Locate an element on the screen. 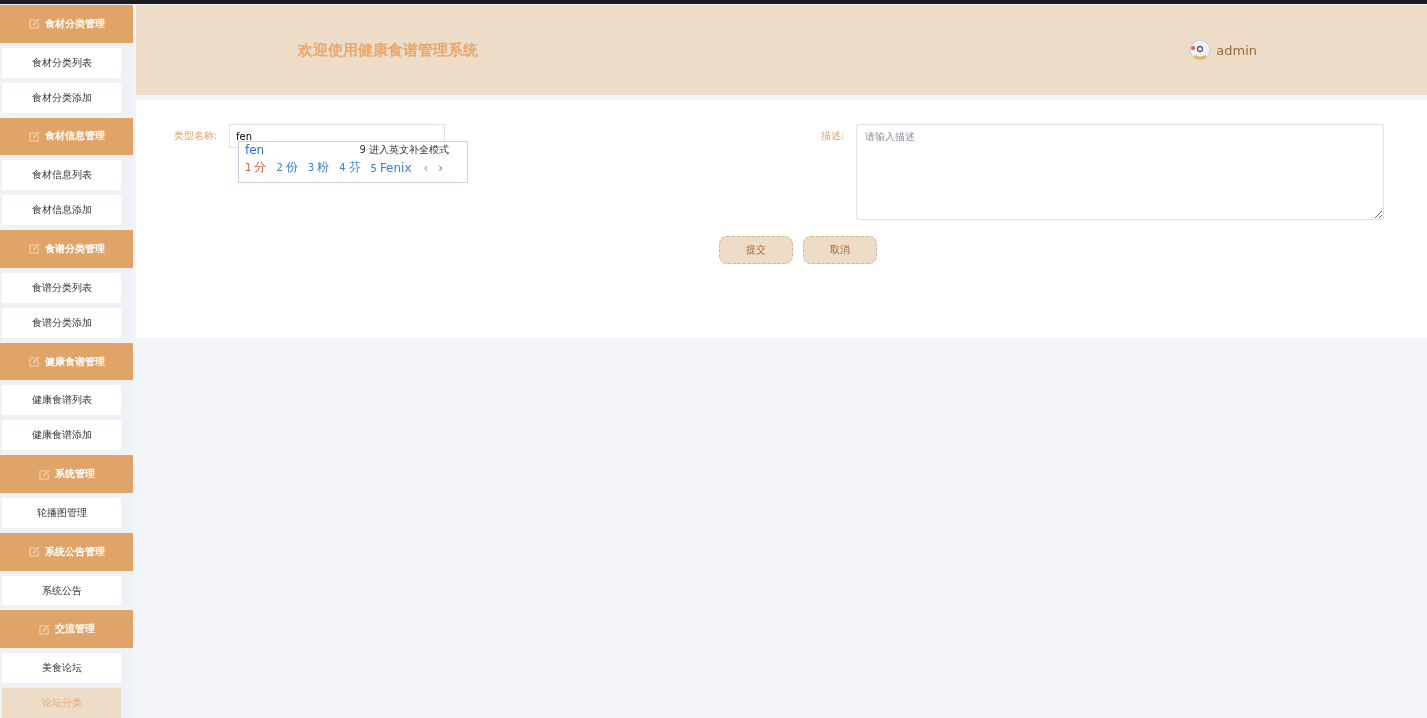 The image size is (1427, 718). menu-group-title: 系统管理 is located at coordinates (74, 474).